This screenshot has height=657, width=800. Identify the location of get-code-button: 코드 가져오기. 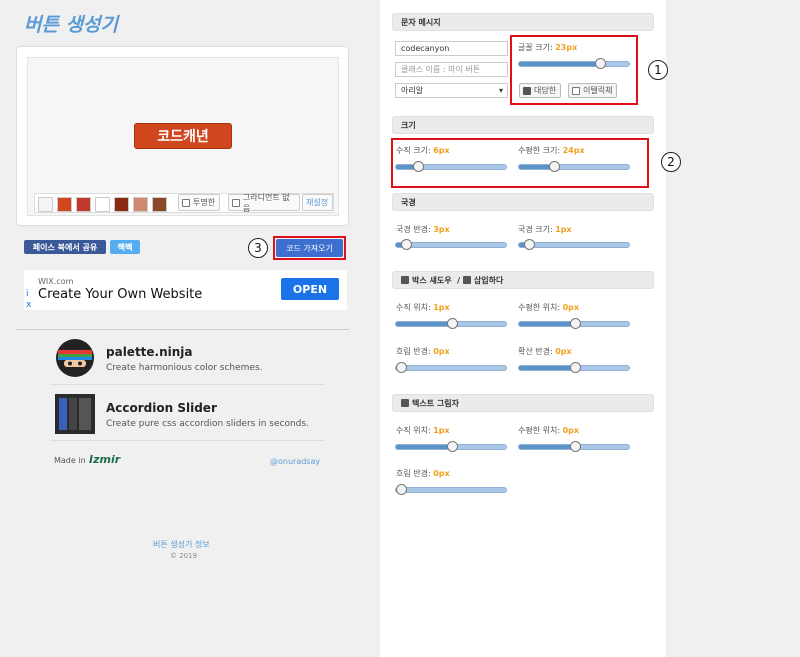
(309, 248).